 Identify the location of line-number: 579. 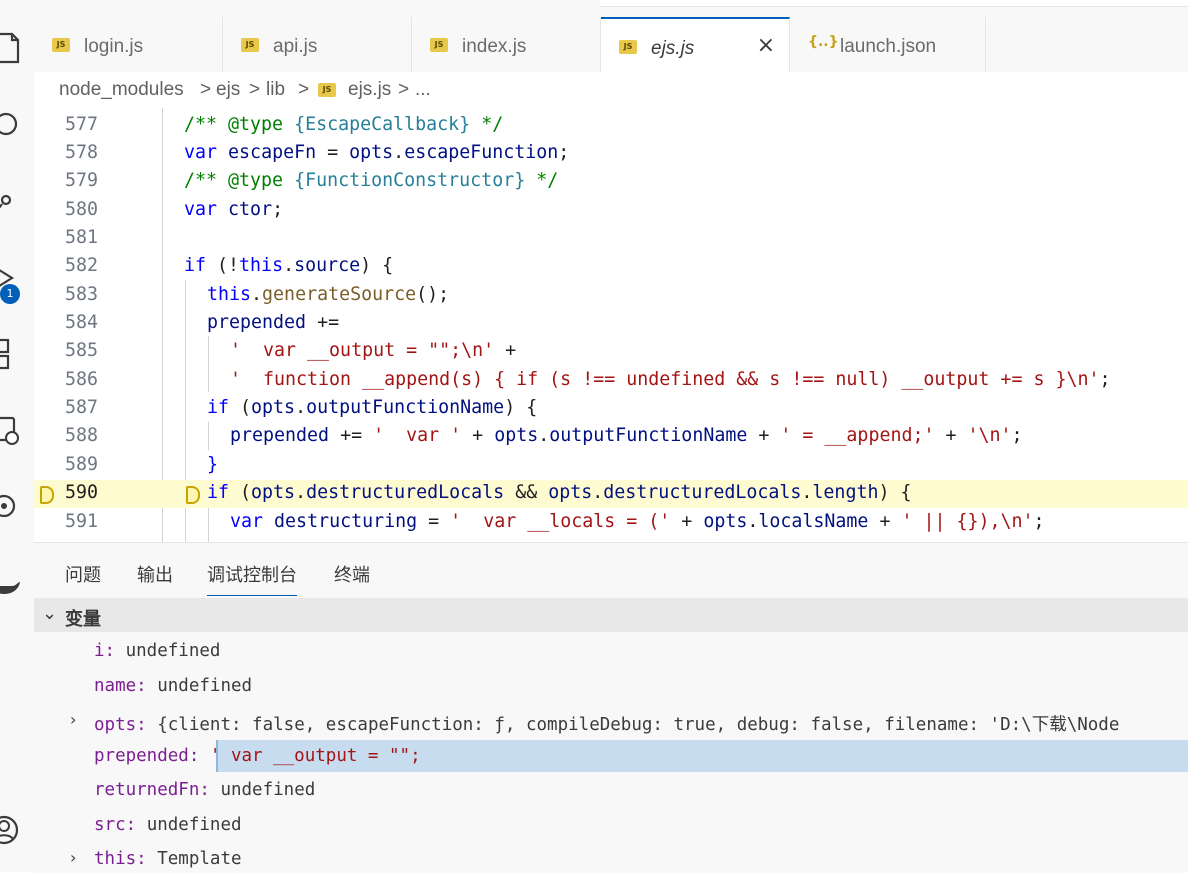
(81, 180).